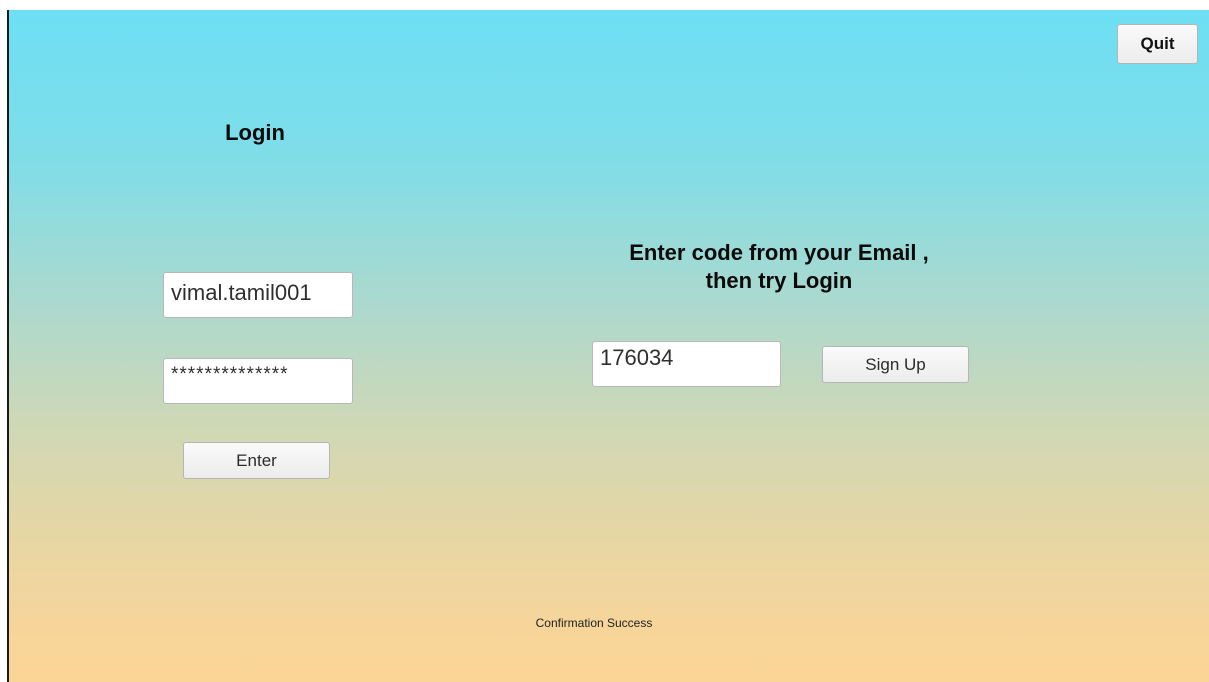  I want to click on username-input: vimal.tamil001, so click(258, 295).